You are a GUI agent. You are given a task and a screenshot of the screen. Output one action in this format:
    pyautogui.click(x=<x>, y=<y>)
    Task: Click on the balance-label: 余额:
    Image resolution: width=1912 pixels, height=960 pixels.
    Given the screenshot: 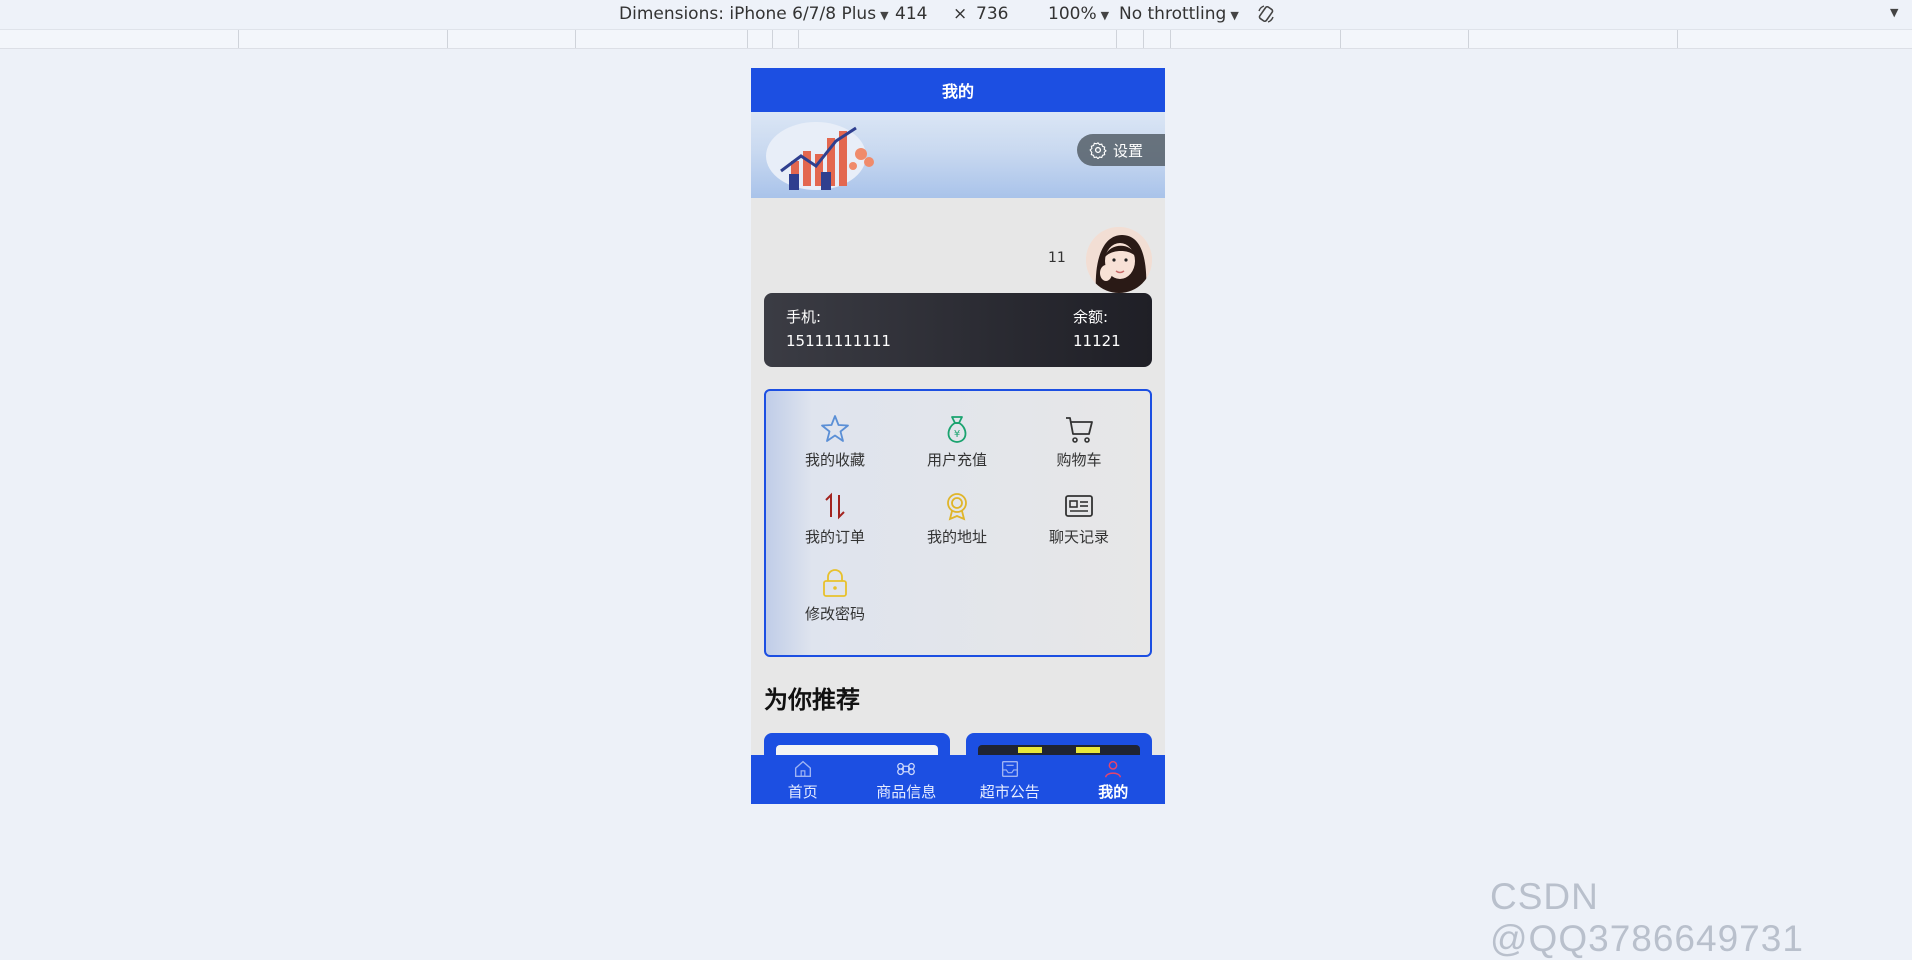 What is the action you would take?
    pyautogui.click(x=1091, y=317)
    